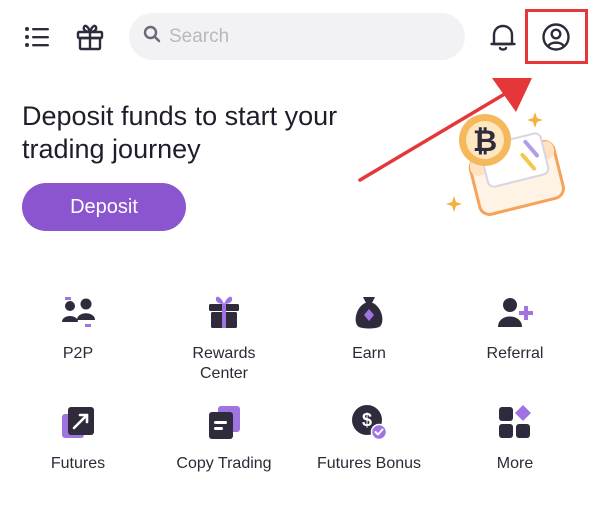  What do you see at coordinates (78, 463) in the screenshot?
I see `feature-label: Futures` at bounding box center [78, 463].